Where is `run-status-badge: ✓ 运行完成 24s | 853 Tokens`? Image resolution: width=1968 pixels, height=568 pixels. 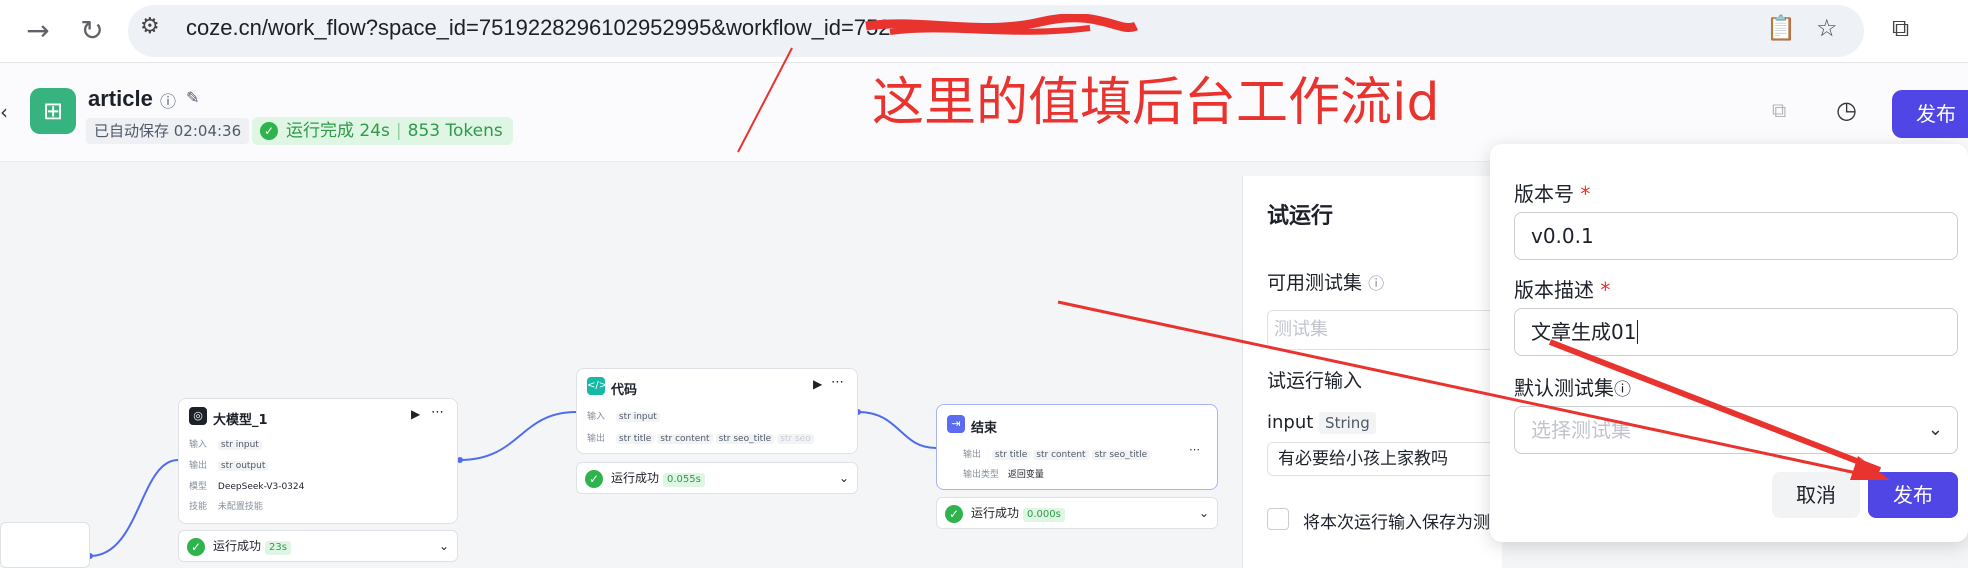 run-status-badge: ✓ 运行完成 24s | 853 Tokens is located at coordinates (382, 131).